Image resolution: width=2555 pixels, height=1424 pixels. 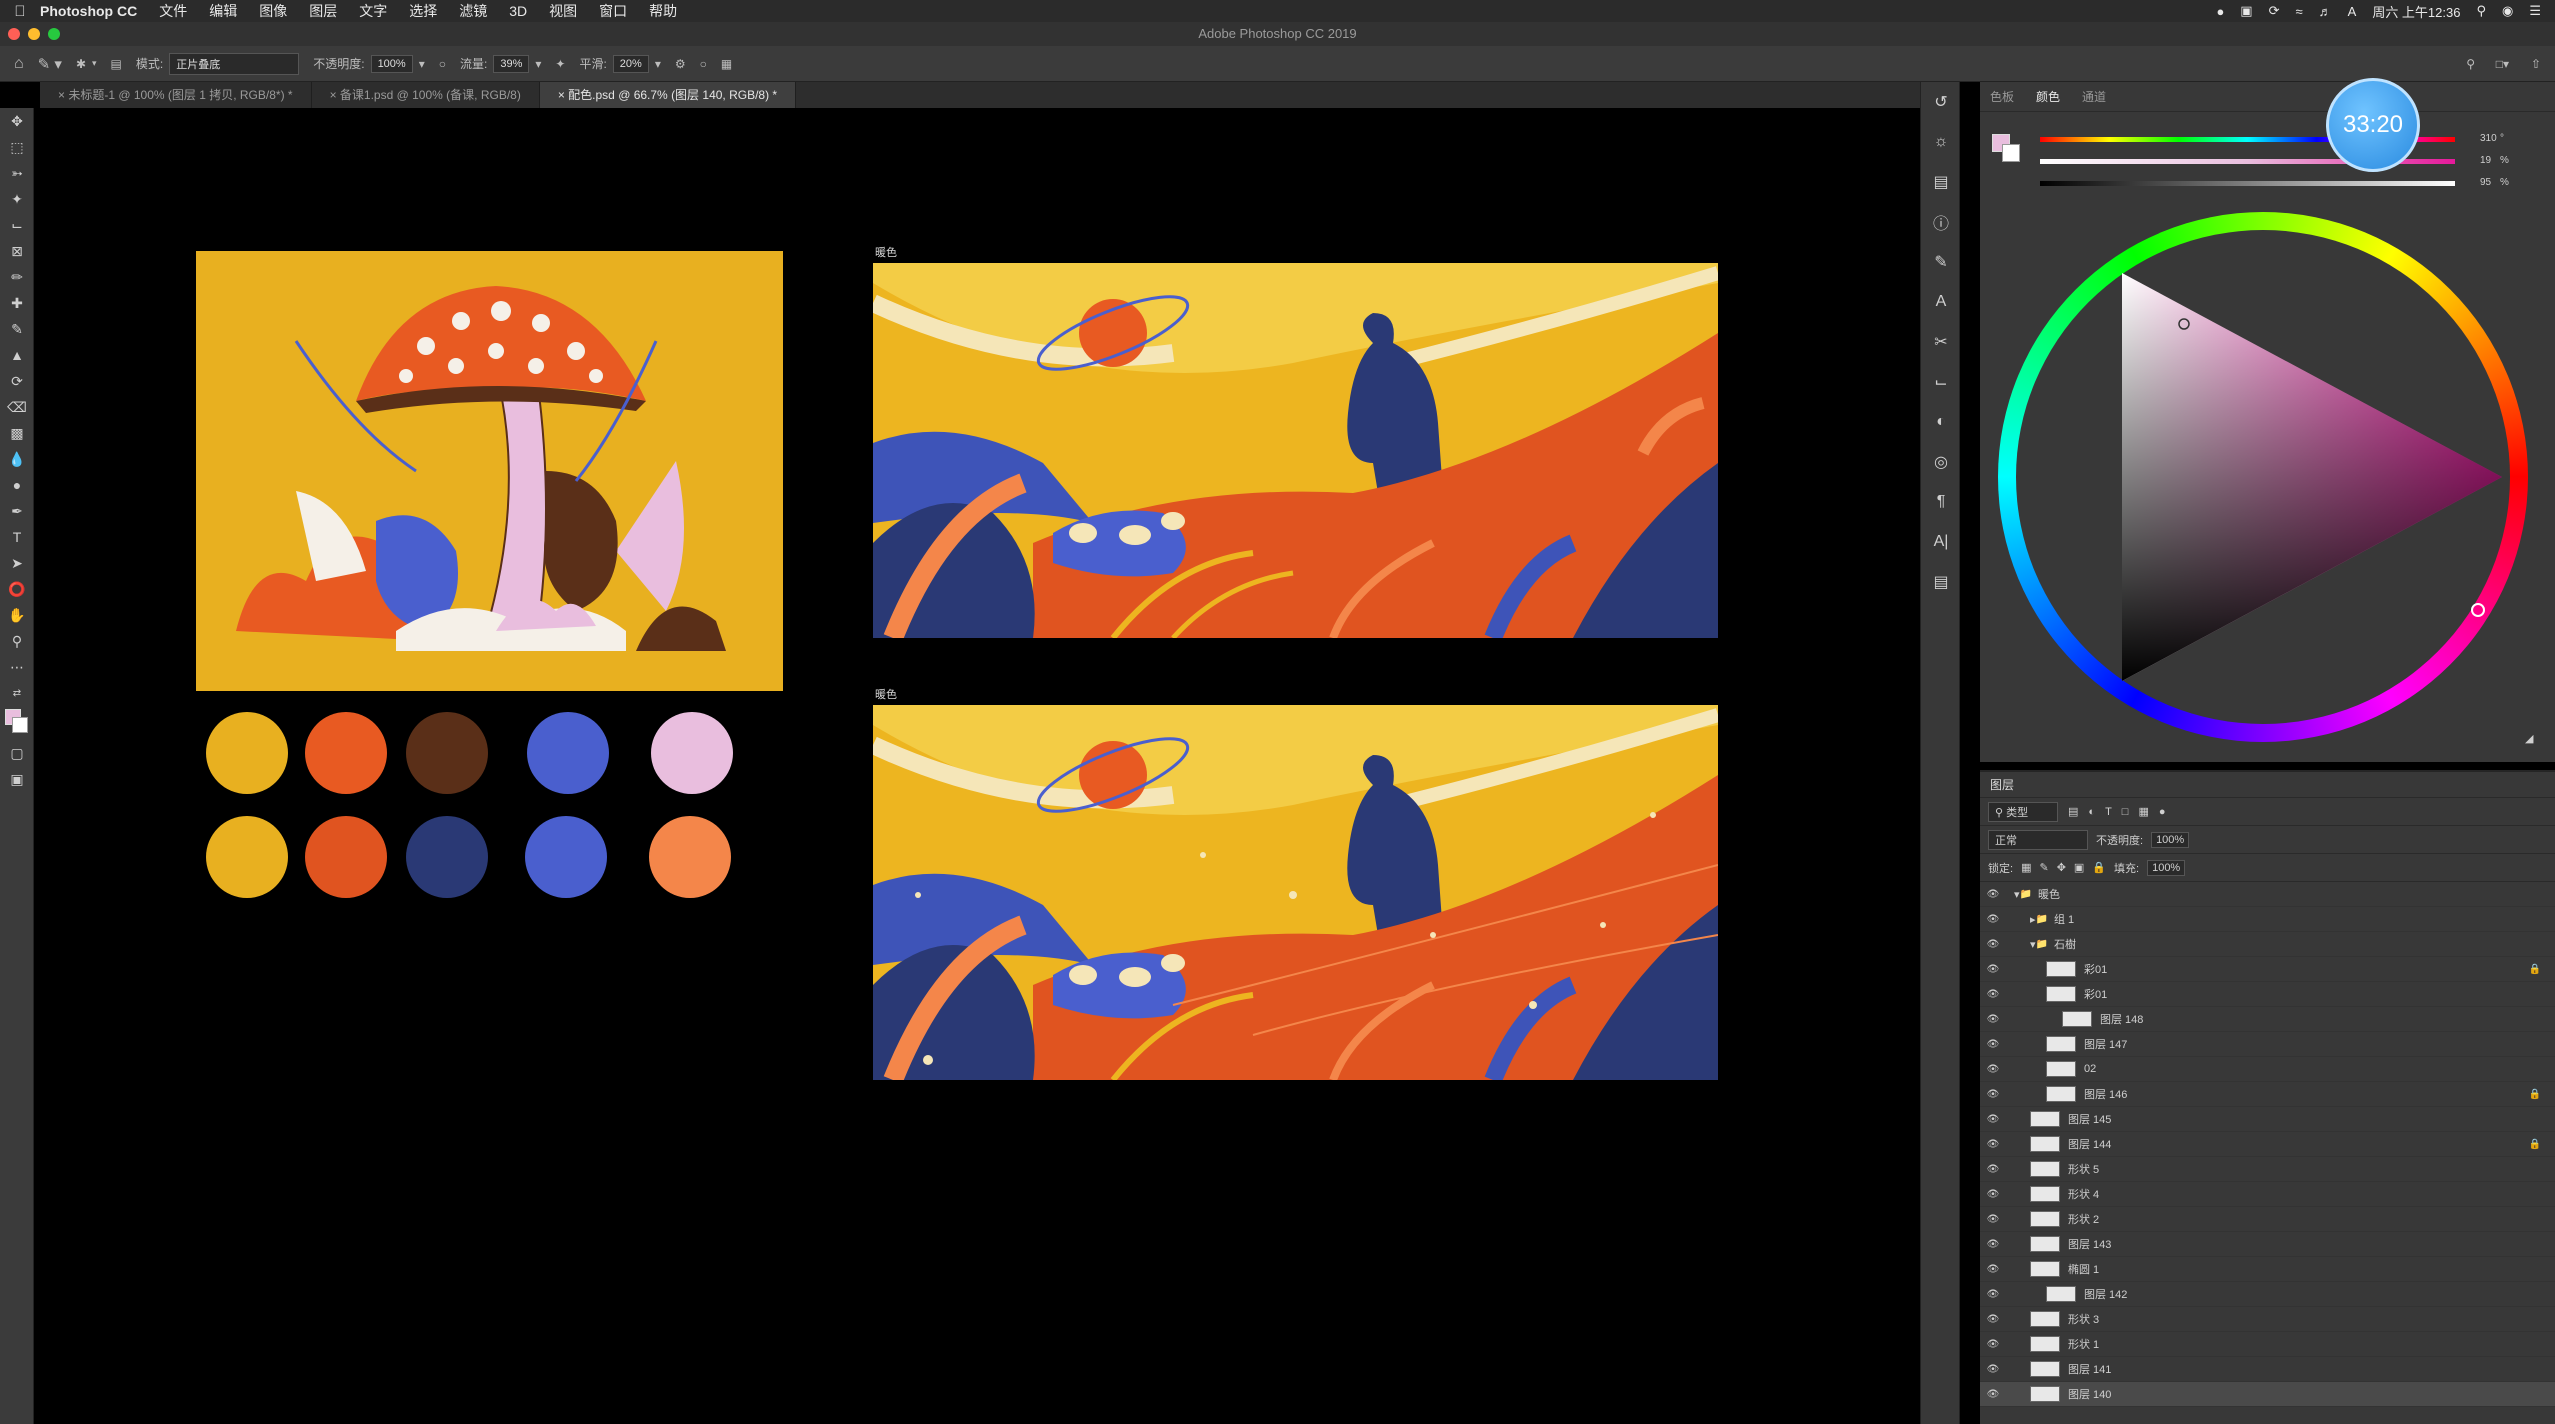 What do you see at coordinates (2246, 11) in the screenshot?
I see `camera-icon: ▣` at bounding box center [2246, 11].